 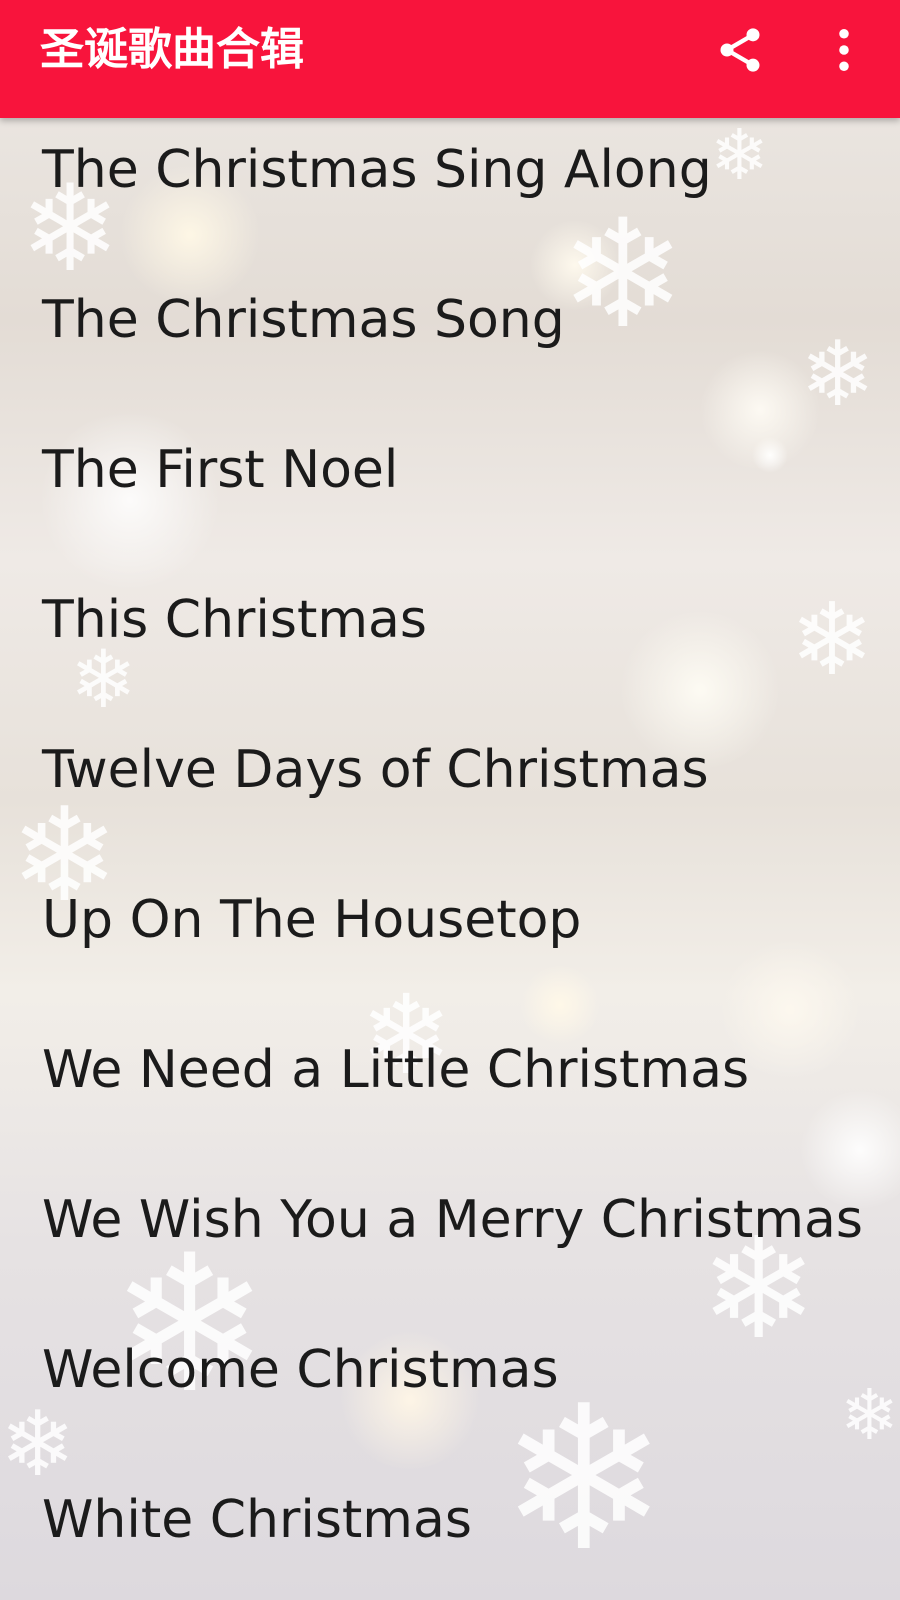 What do you see at coordinates (257, 1520) in the screenshot?
I see `song-title: White Christmas` at bounding box center [257, 1520].